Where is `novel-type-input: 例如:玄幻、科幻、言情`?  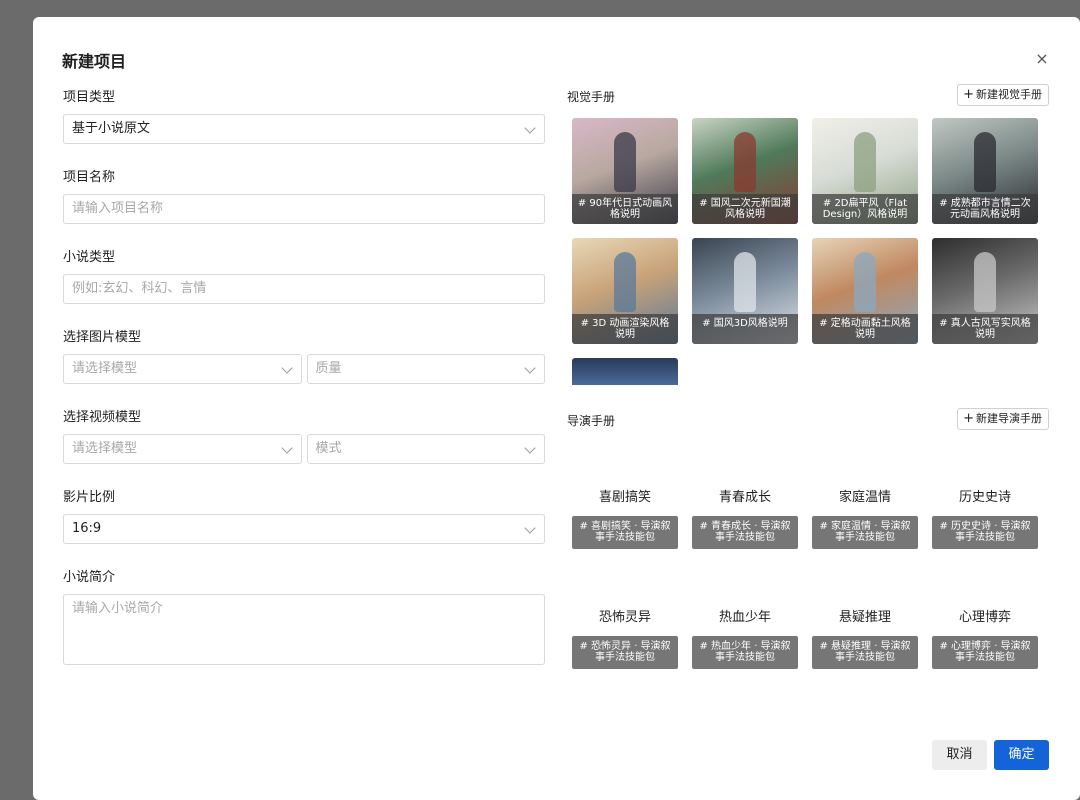
novel-type-input: 例如:玄幻、科幻、言情 is located at coordinates (304, 289).